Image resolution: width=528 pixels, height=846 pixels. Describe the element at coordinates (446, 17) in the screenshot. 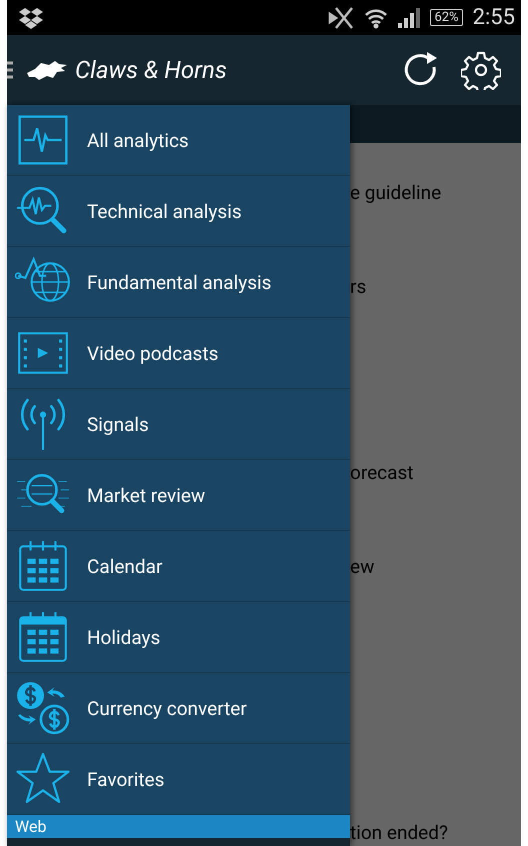

I see `battery-indicator: 62%` at that location.